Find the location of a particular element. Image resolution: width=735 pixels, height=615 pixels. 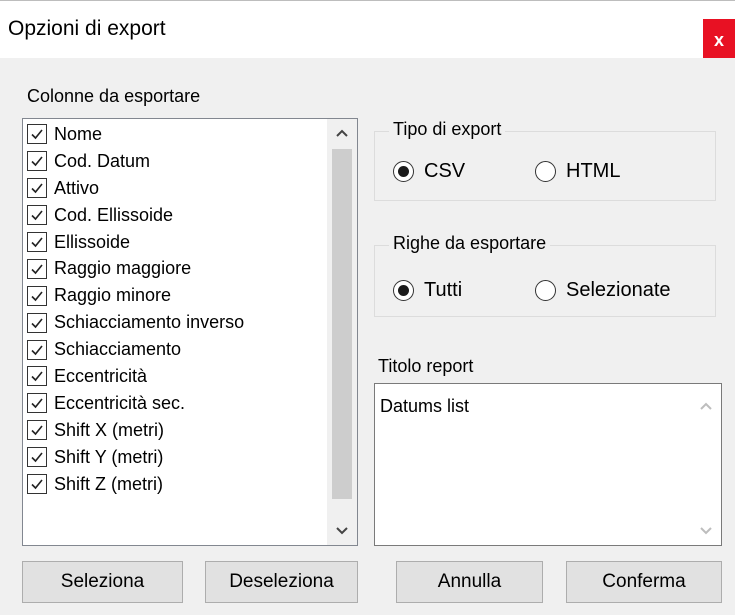

radio-selected: Selezionate is located at coordinates (603, 290).